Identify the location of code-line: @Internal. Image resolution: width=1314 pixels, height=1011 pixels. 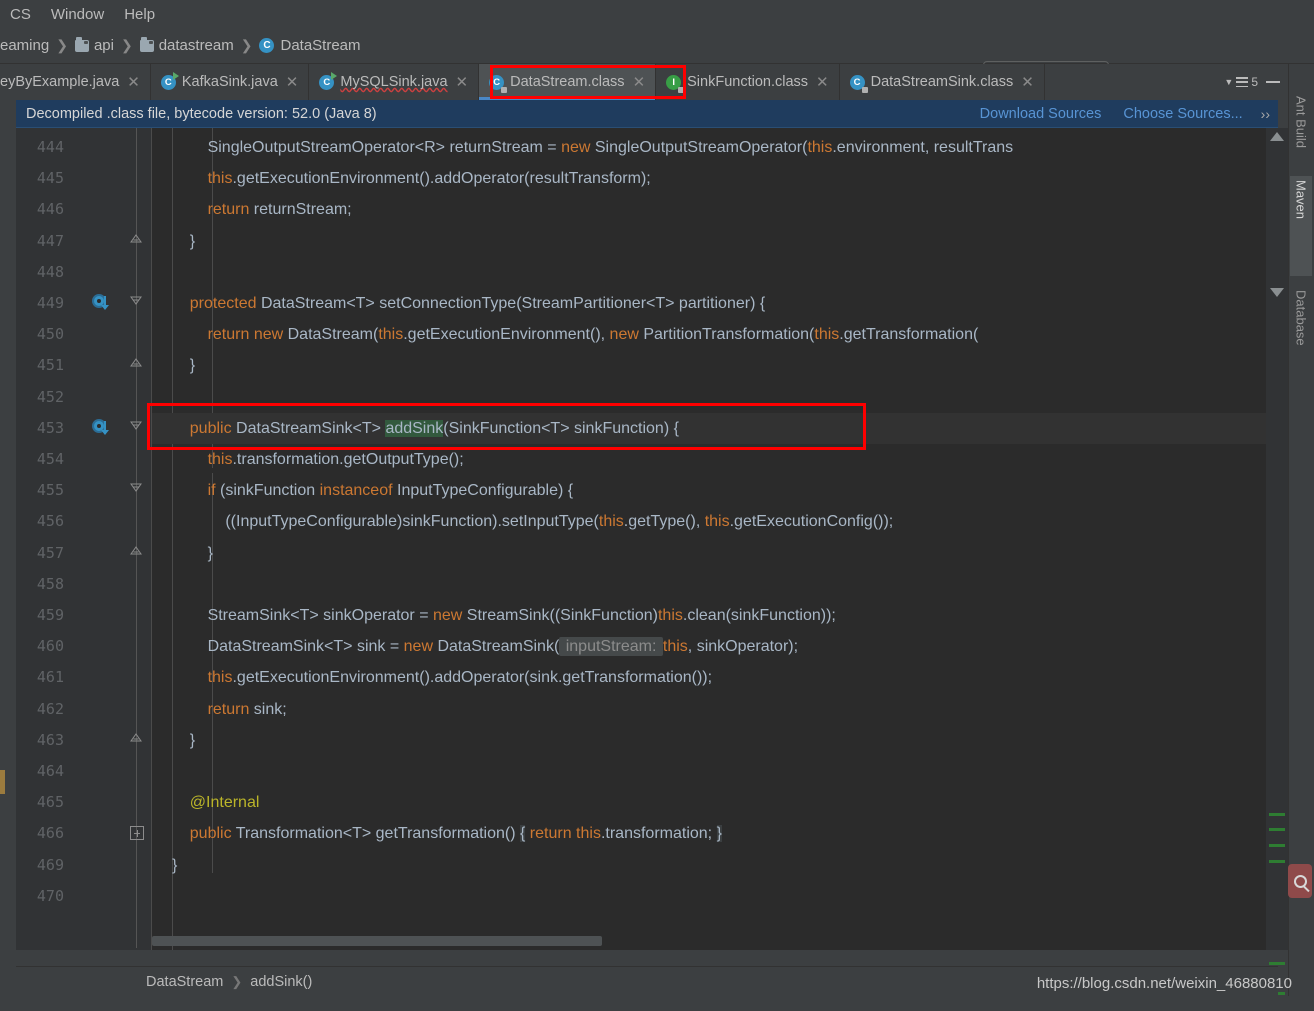
(715, 802).